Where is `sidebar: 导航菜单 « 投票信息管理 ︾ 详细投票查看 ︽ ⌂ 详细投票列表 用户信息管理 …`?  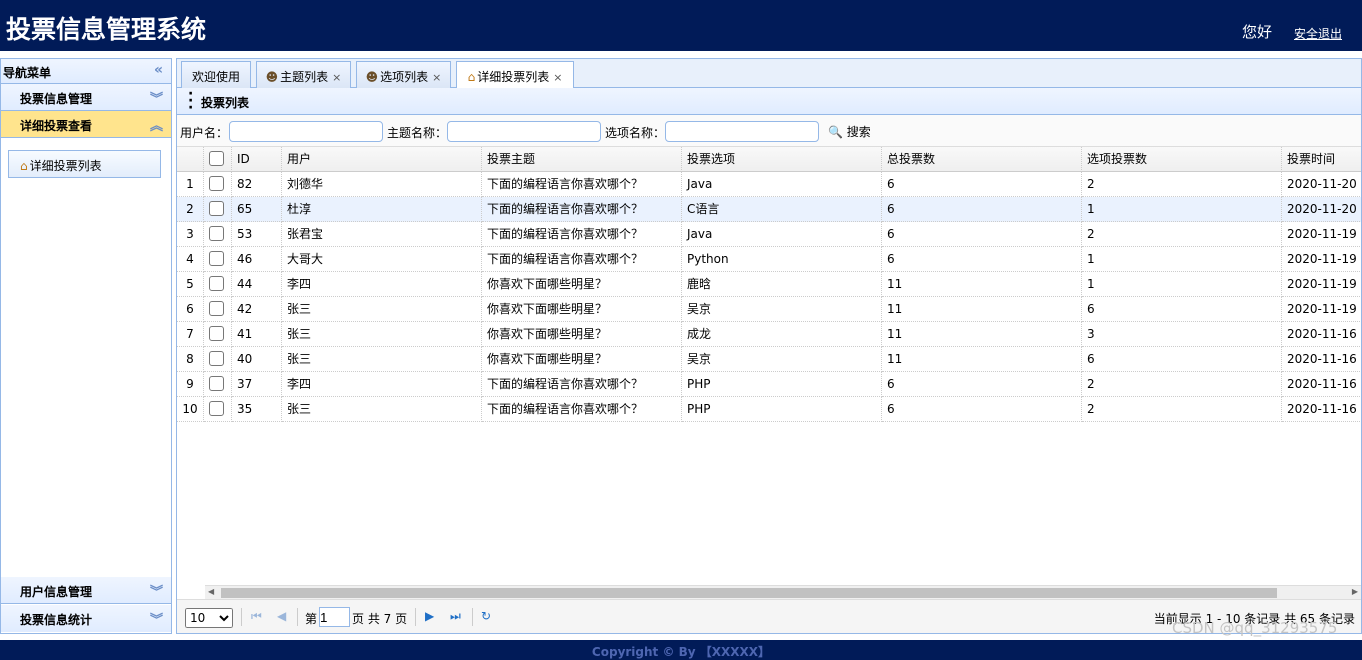 sidebar: 导航菜单 « 投票信息管理 ︾ 详细投票查看 ︽ ⌂ 详细投票列表 用户信息管理 … is located at coordinates (86, 346).